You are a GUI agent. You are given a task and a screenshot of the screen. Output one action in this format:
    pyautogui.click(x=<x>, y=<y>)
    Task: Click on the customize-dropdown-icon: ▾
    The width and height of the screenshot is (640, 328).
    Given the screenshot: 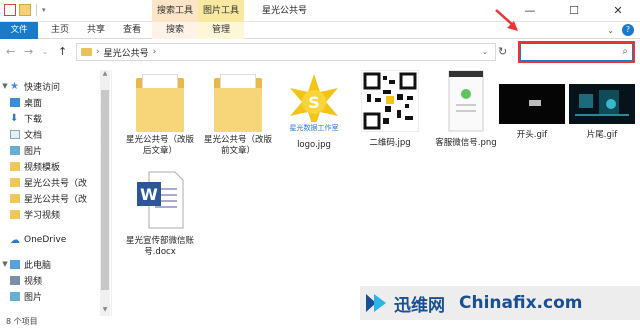 What is the action you would take?
    pyautogui.click(x=44, y=10)
    